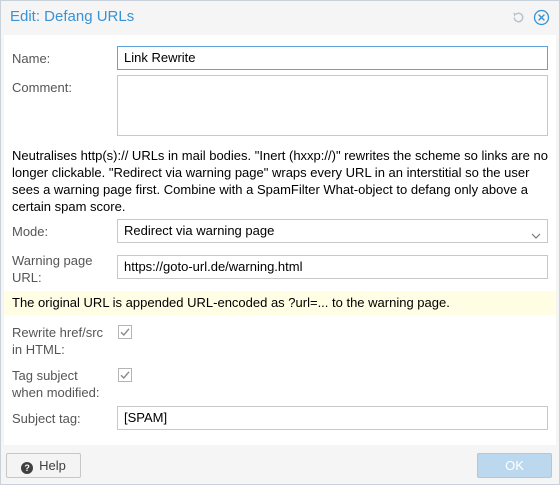  Describe the element at coordinates (280, 18) in the screenshot. I see `dialog-titlebar: Edit: Defang URLs` at that location.